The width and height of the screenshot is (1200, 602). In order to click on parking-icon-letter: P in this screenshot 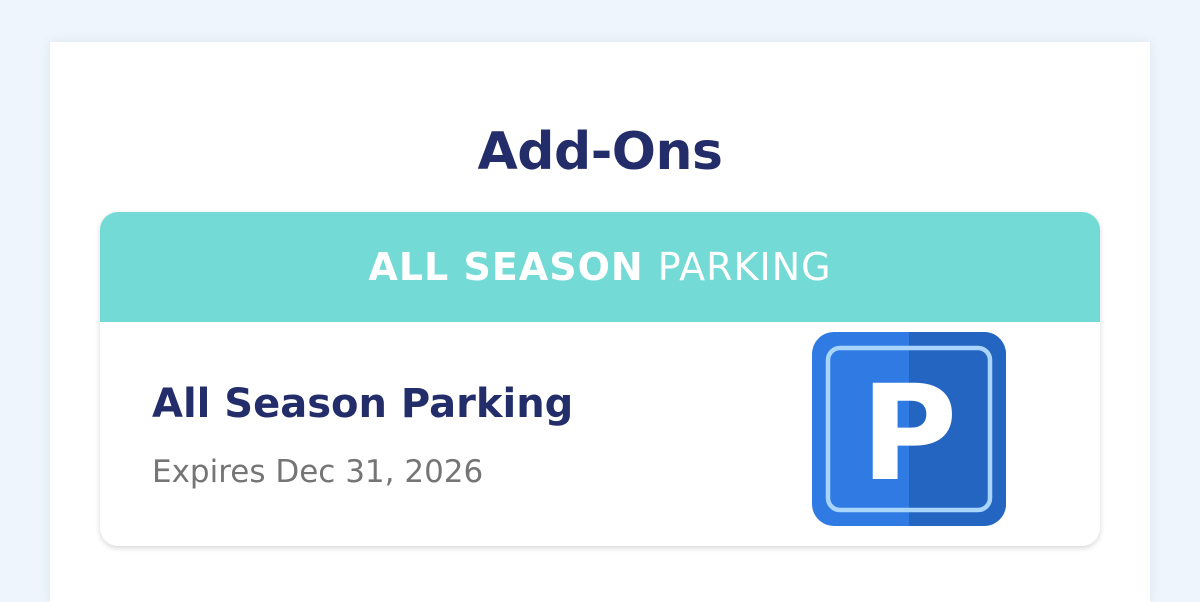, I will do `click(909, 434)`.